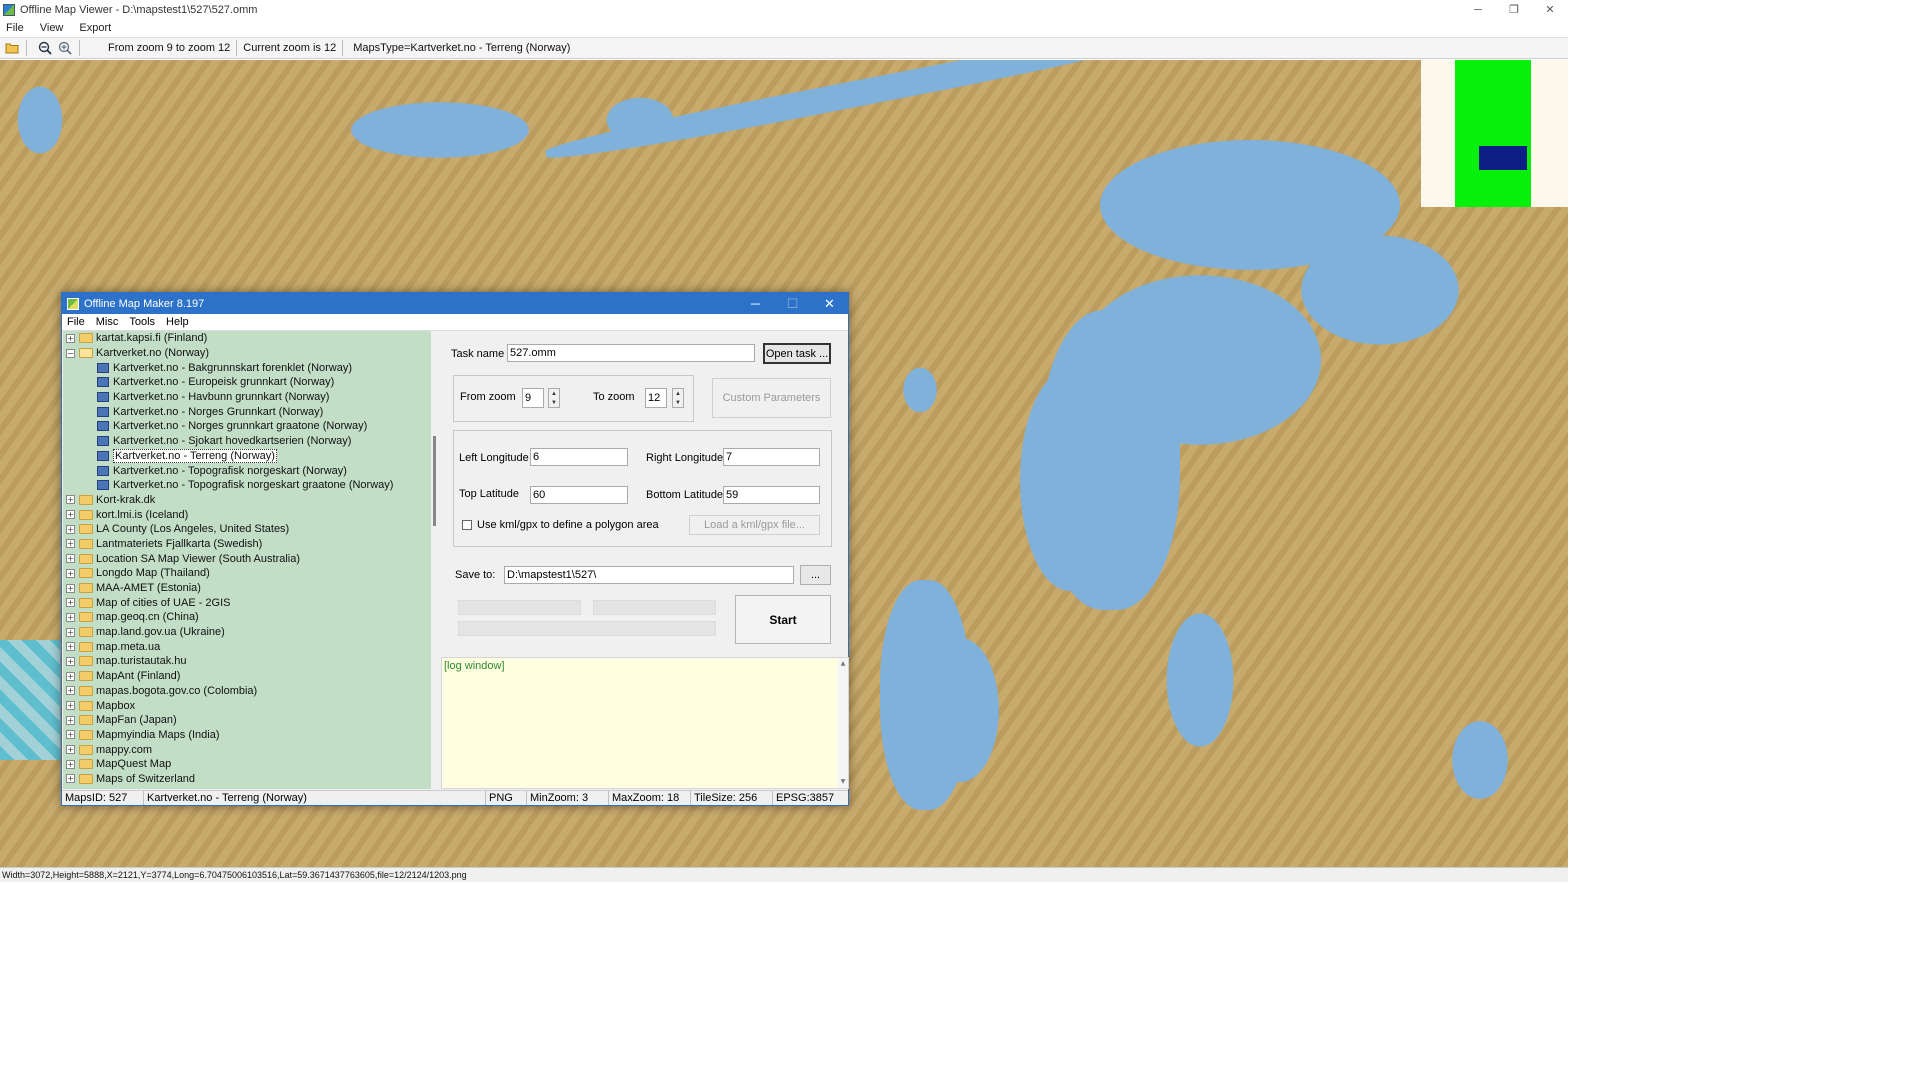  What do you see at coordinates (771, 495) in the screenshot?
I see `bottom-latitude-field: 59` at bounding box center [771, 495].